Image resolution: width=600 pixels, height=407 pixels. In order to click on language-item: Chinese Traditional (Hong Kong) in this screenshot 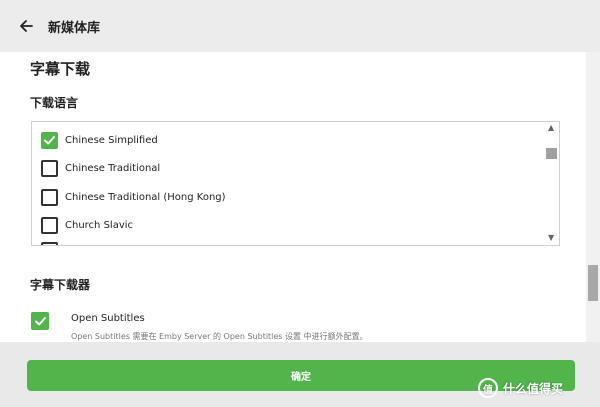, I will do `click(133, 197)`.